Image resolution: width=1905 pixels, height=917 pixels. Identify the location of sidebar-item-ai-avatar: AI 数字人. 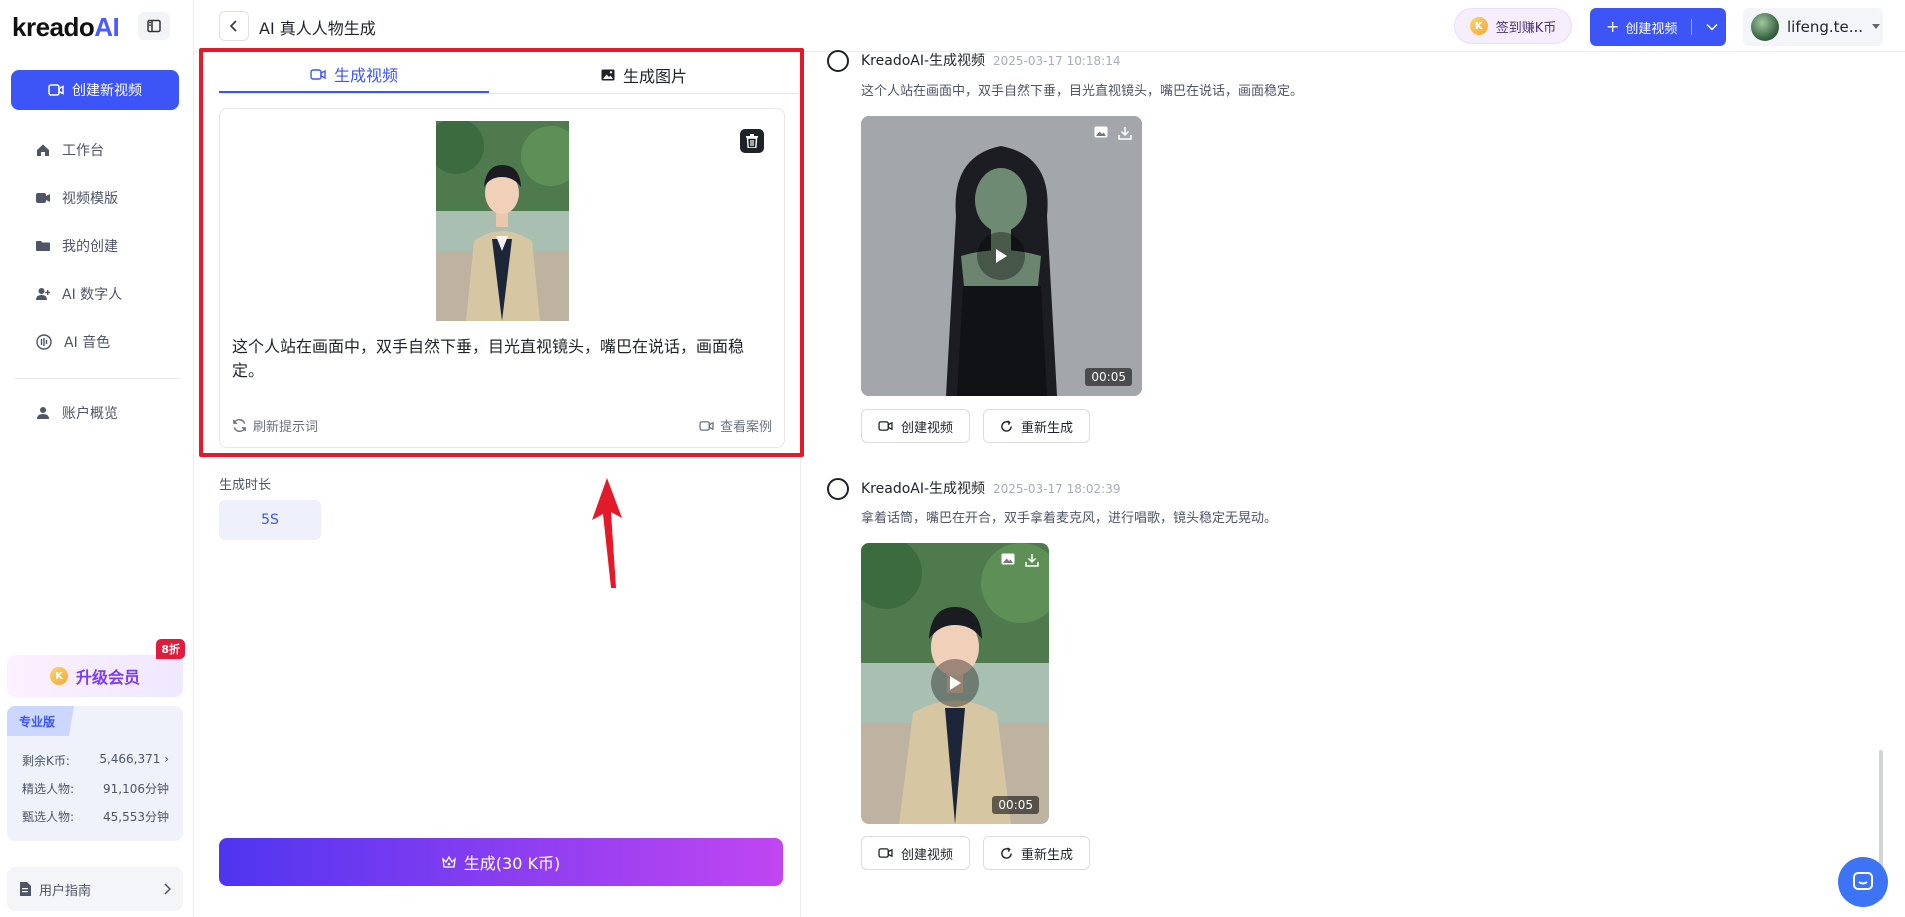
(97, 294).